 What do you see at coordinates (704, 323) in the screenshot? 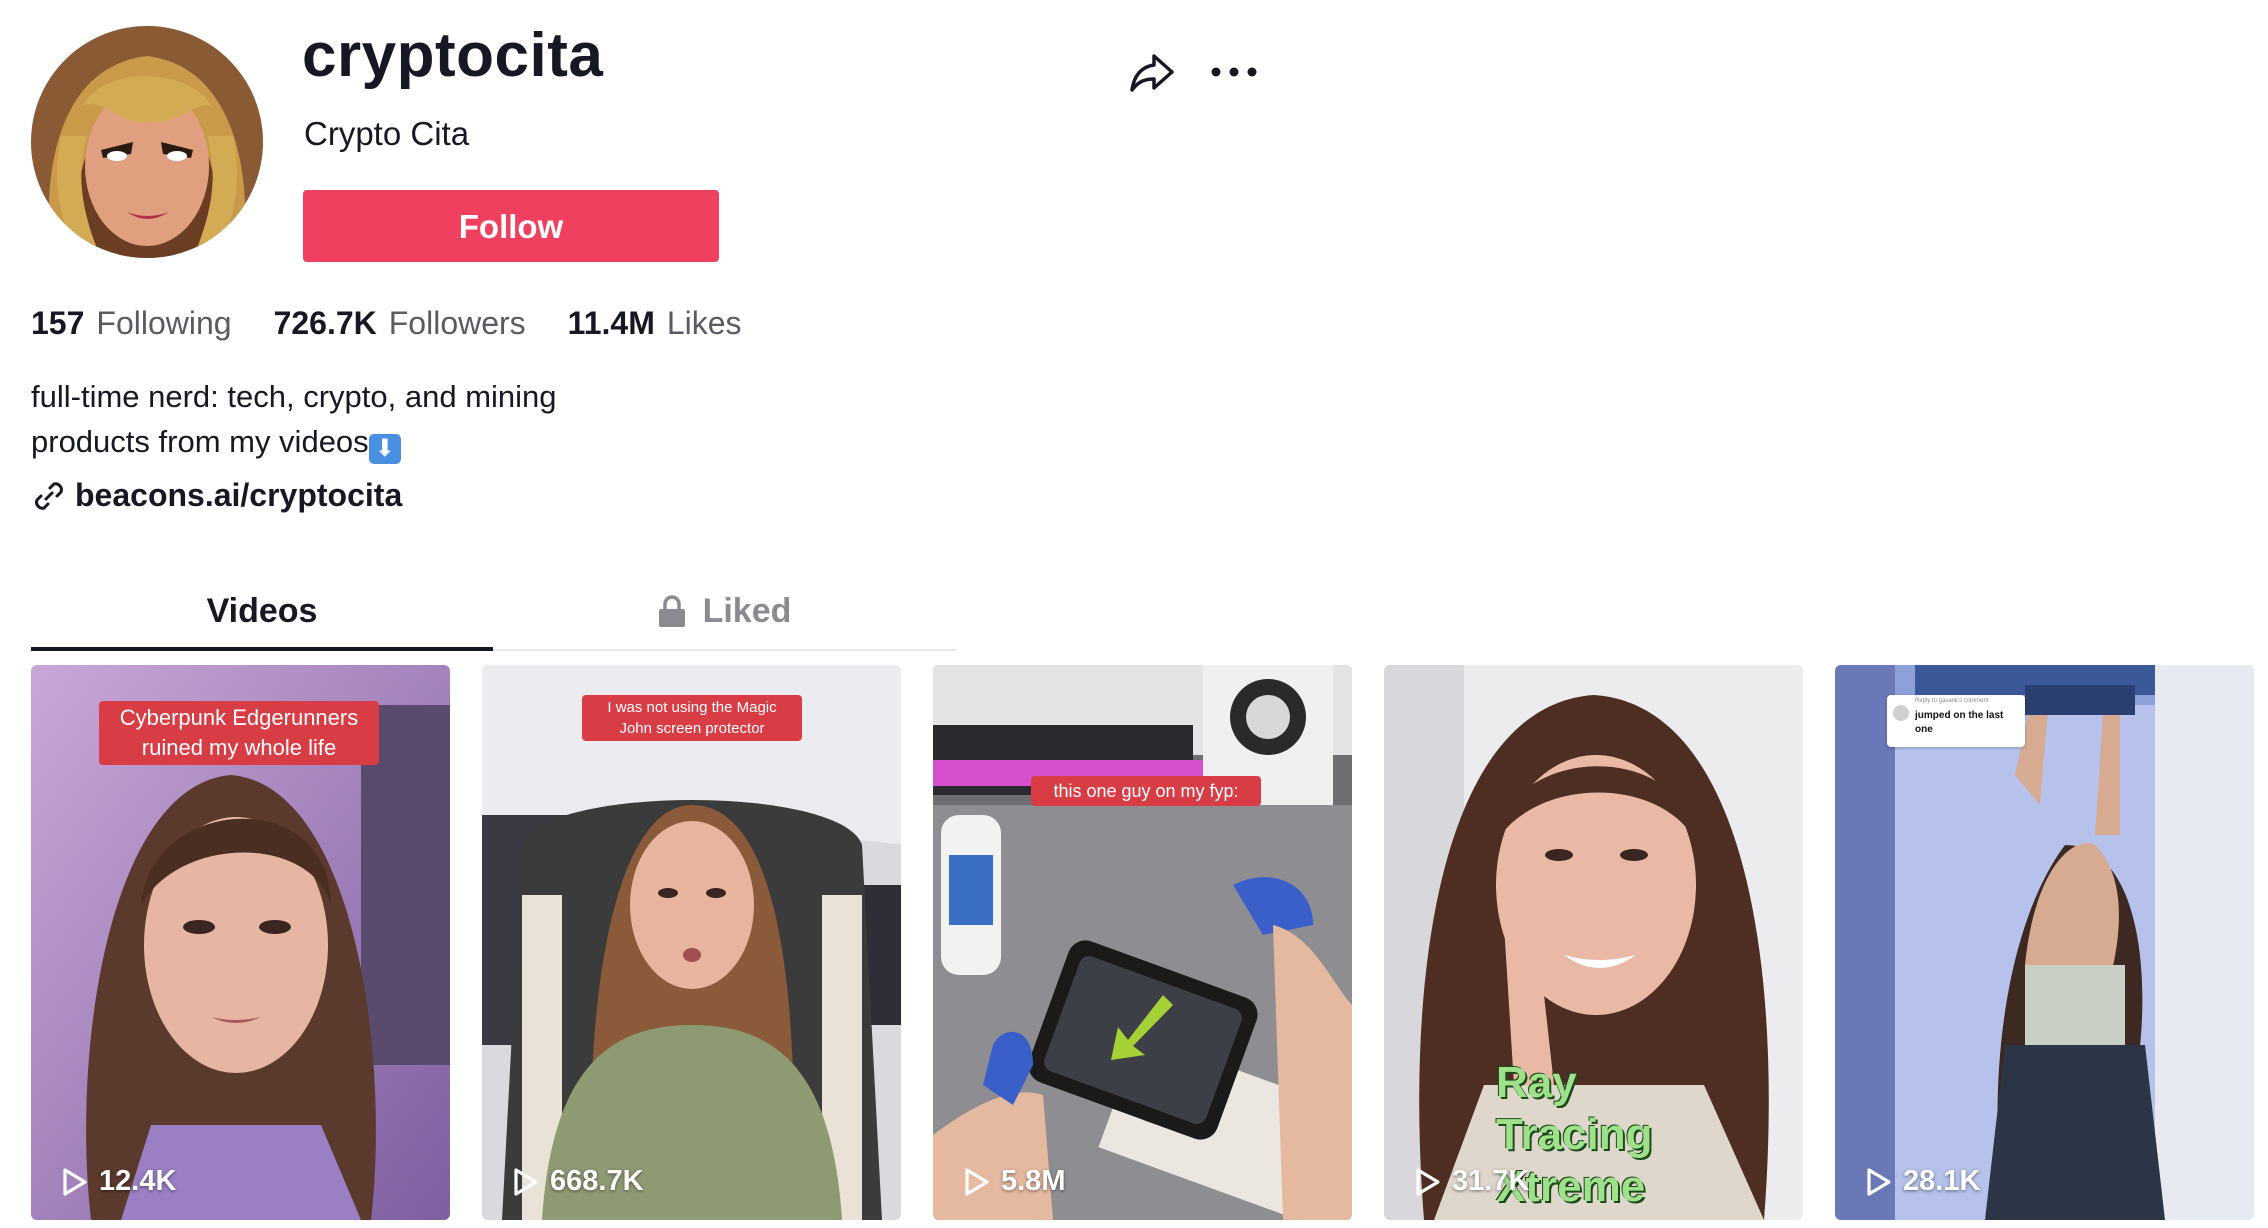
I see `likes-label: Likes` at bounding box center [704, 323].